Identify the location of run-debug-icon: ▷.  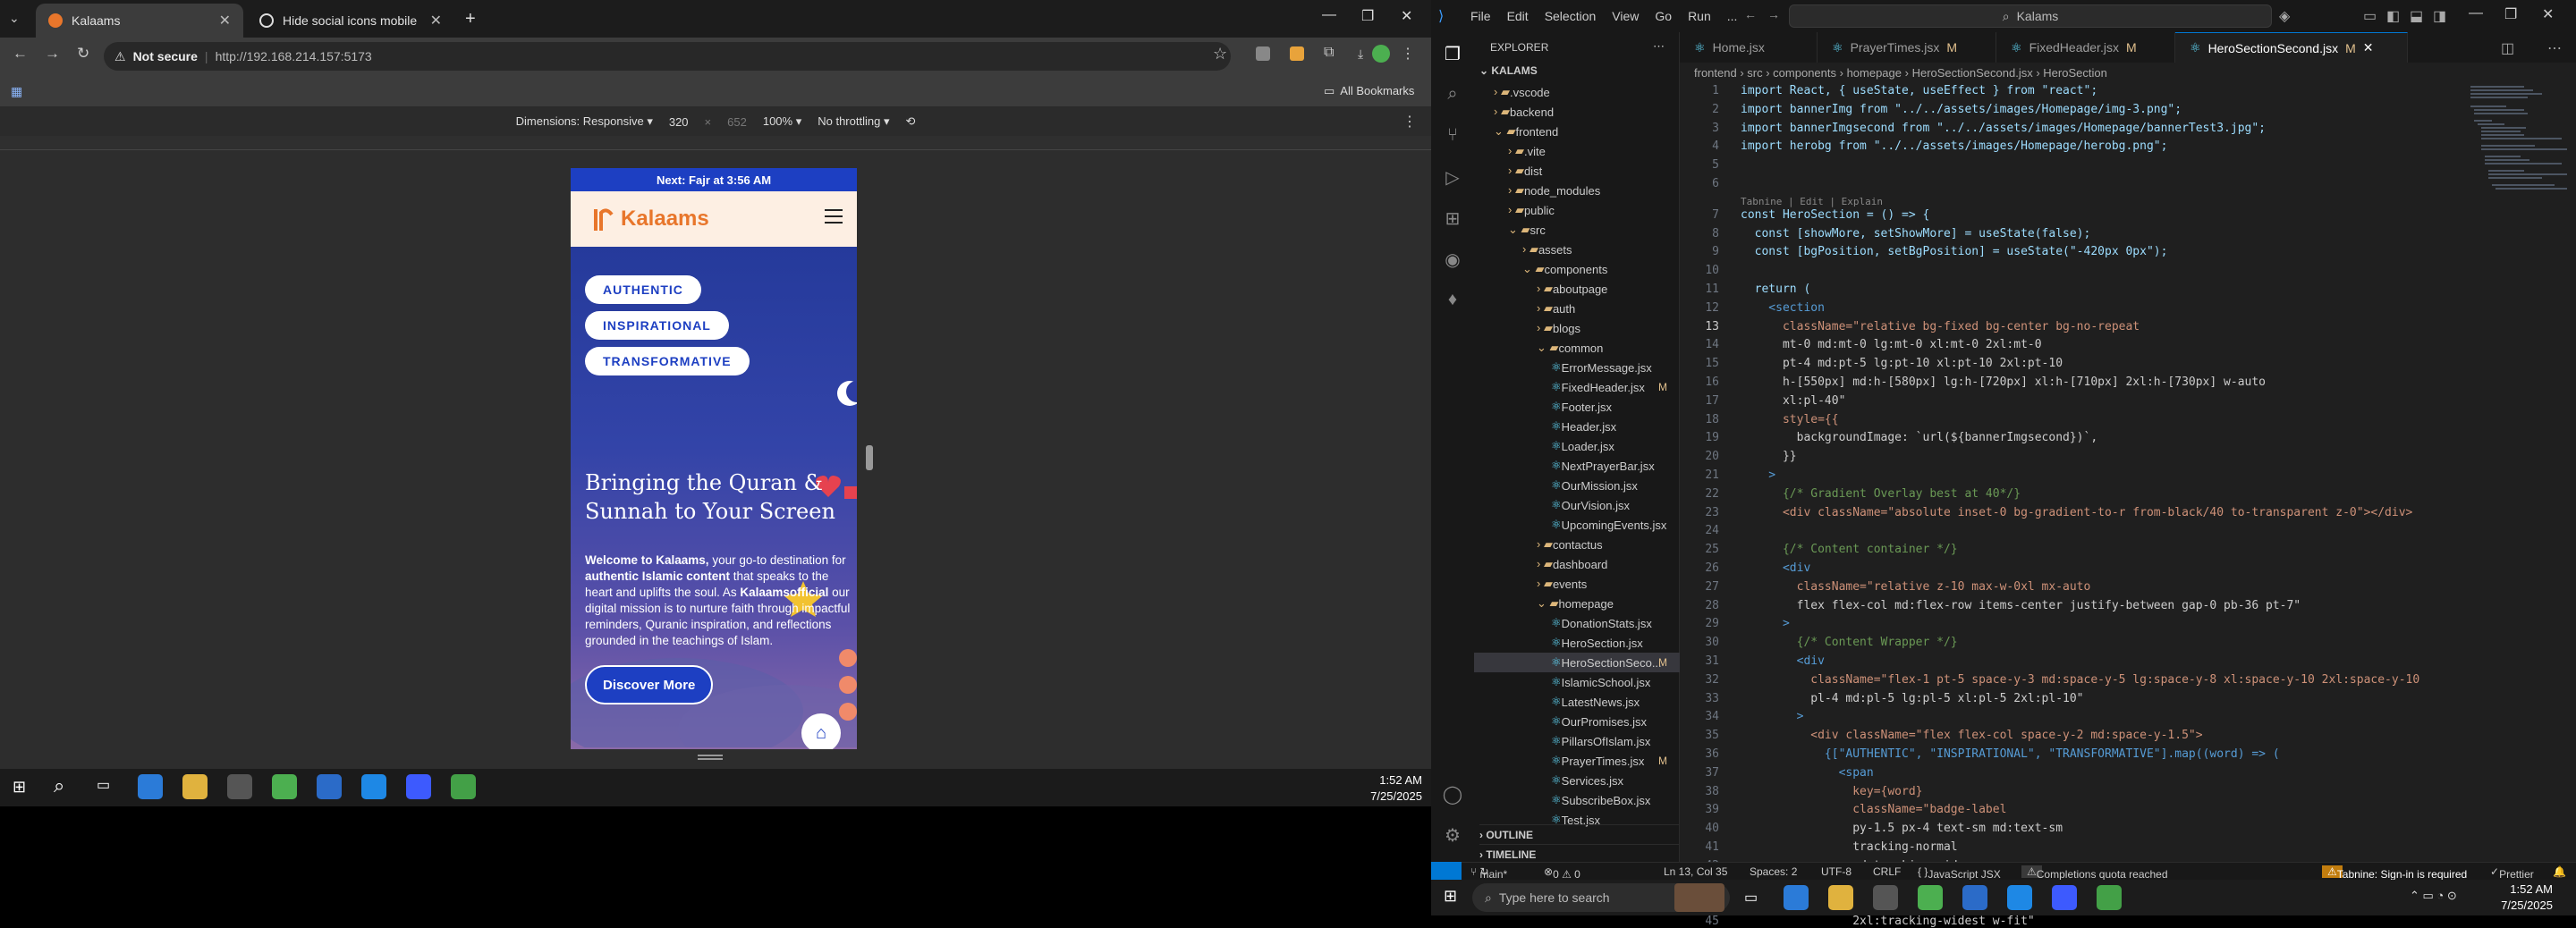
(1452, 177).